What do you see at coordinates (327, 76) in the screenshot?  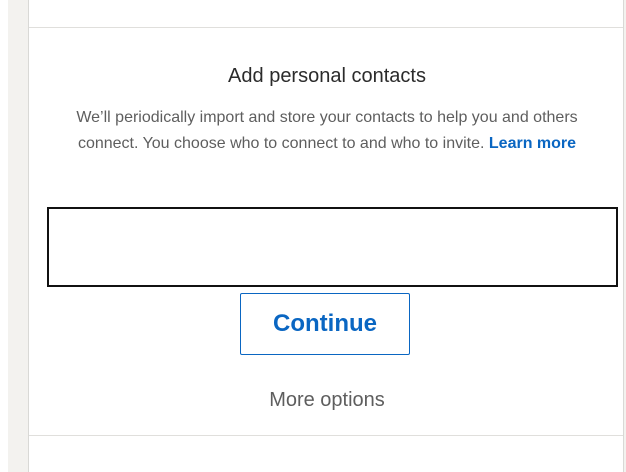 I see `card-title: Add personal contacts` at bounding box center [327, 76].